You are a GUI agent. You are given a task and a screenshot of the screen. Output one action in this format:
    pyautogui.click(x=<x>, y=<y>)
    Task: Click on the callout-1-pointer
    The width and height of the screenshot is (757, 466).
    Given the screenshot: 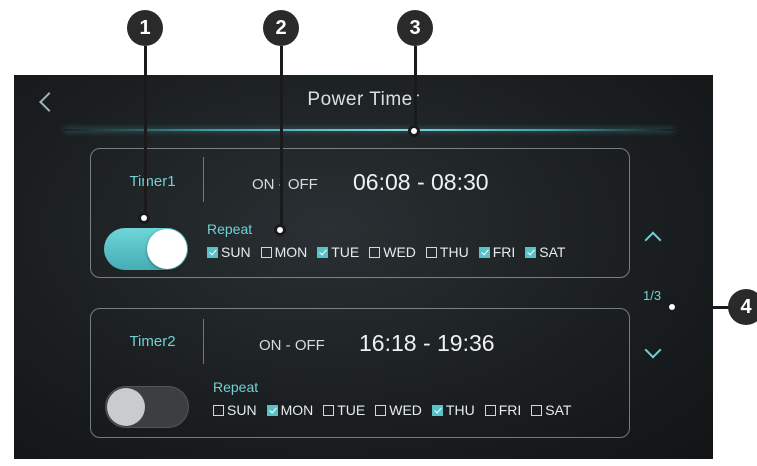 What is the action you would take?
    pyautogui.click(x=144, y=218)
    